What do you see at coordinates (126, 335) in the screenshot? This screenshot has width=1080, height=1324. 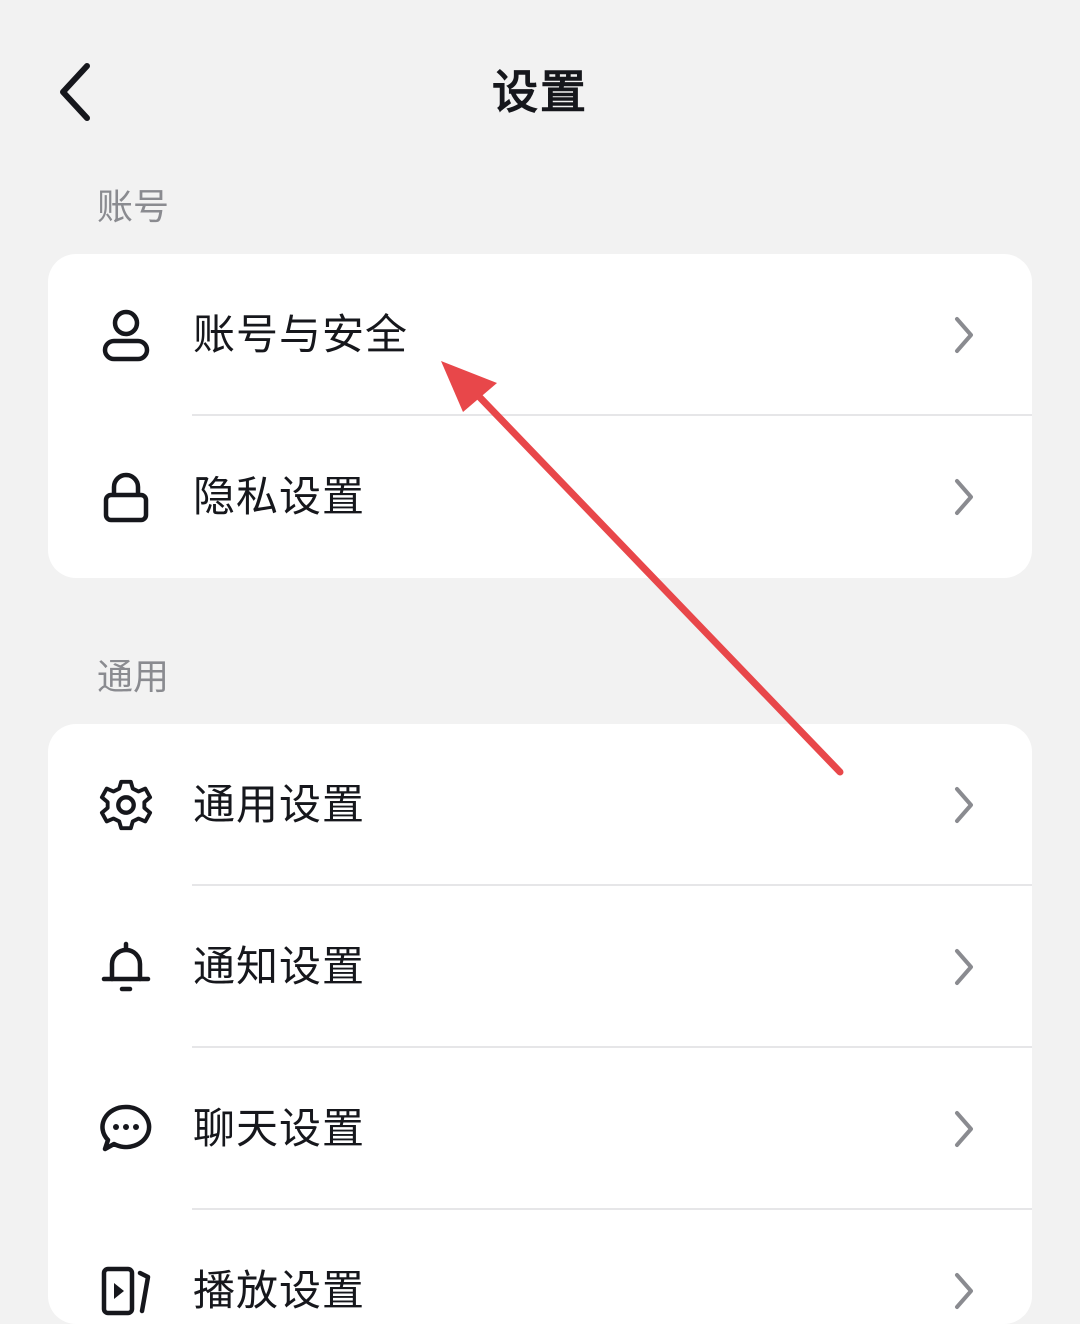 I see `user-icon` at bounding box center [126, 335].